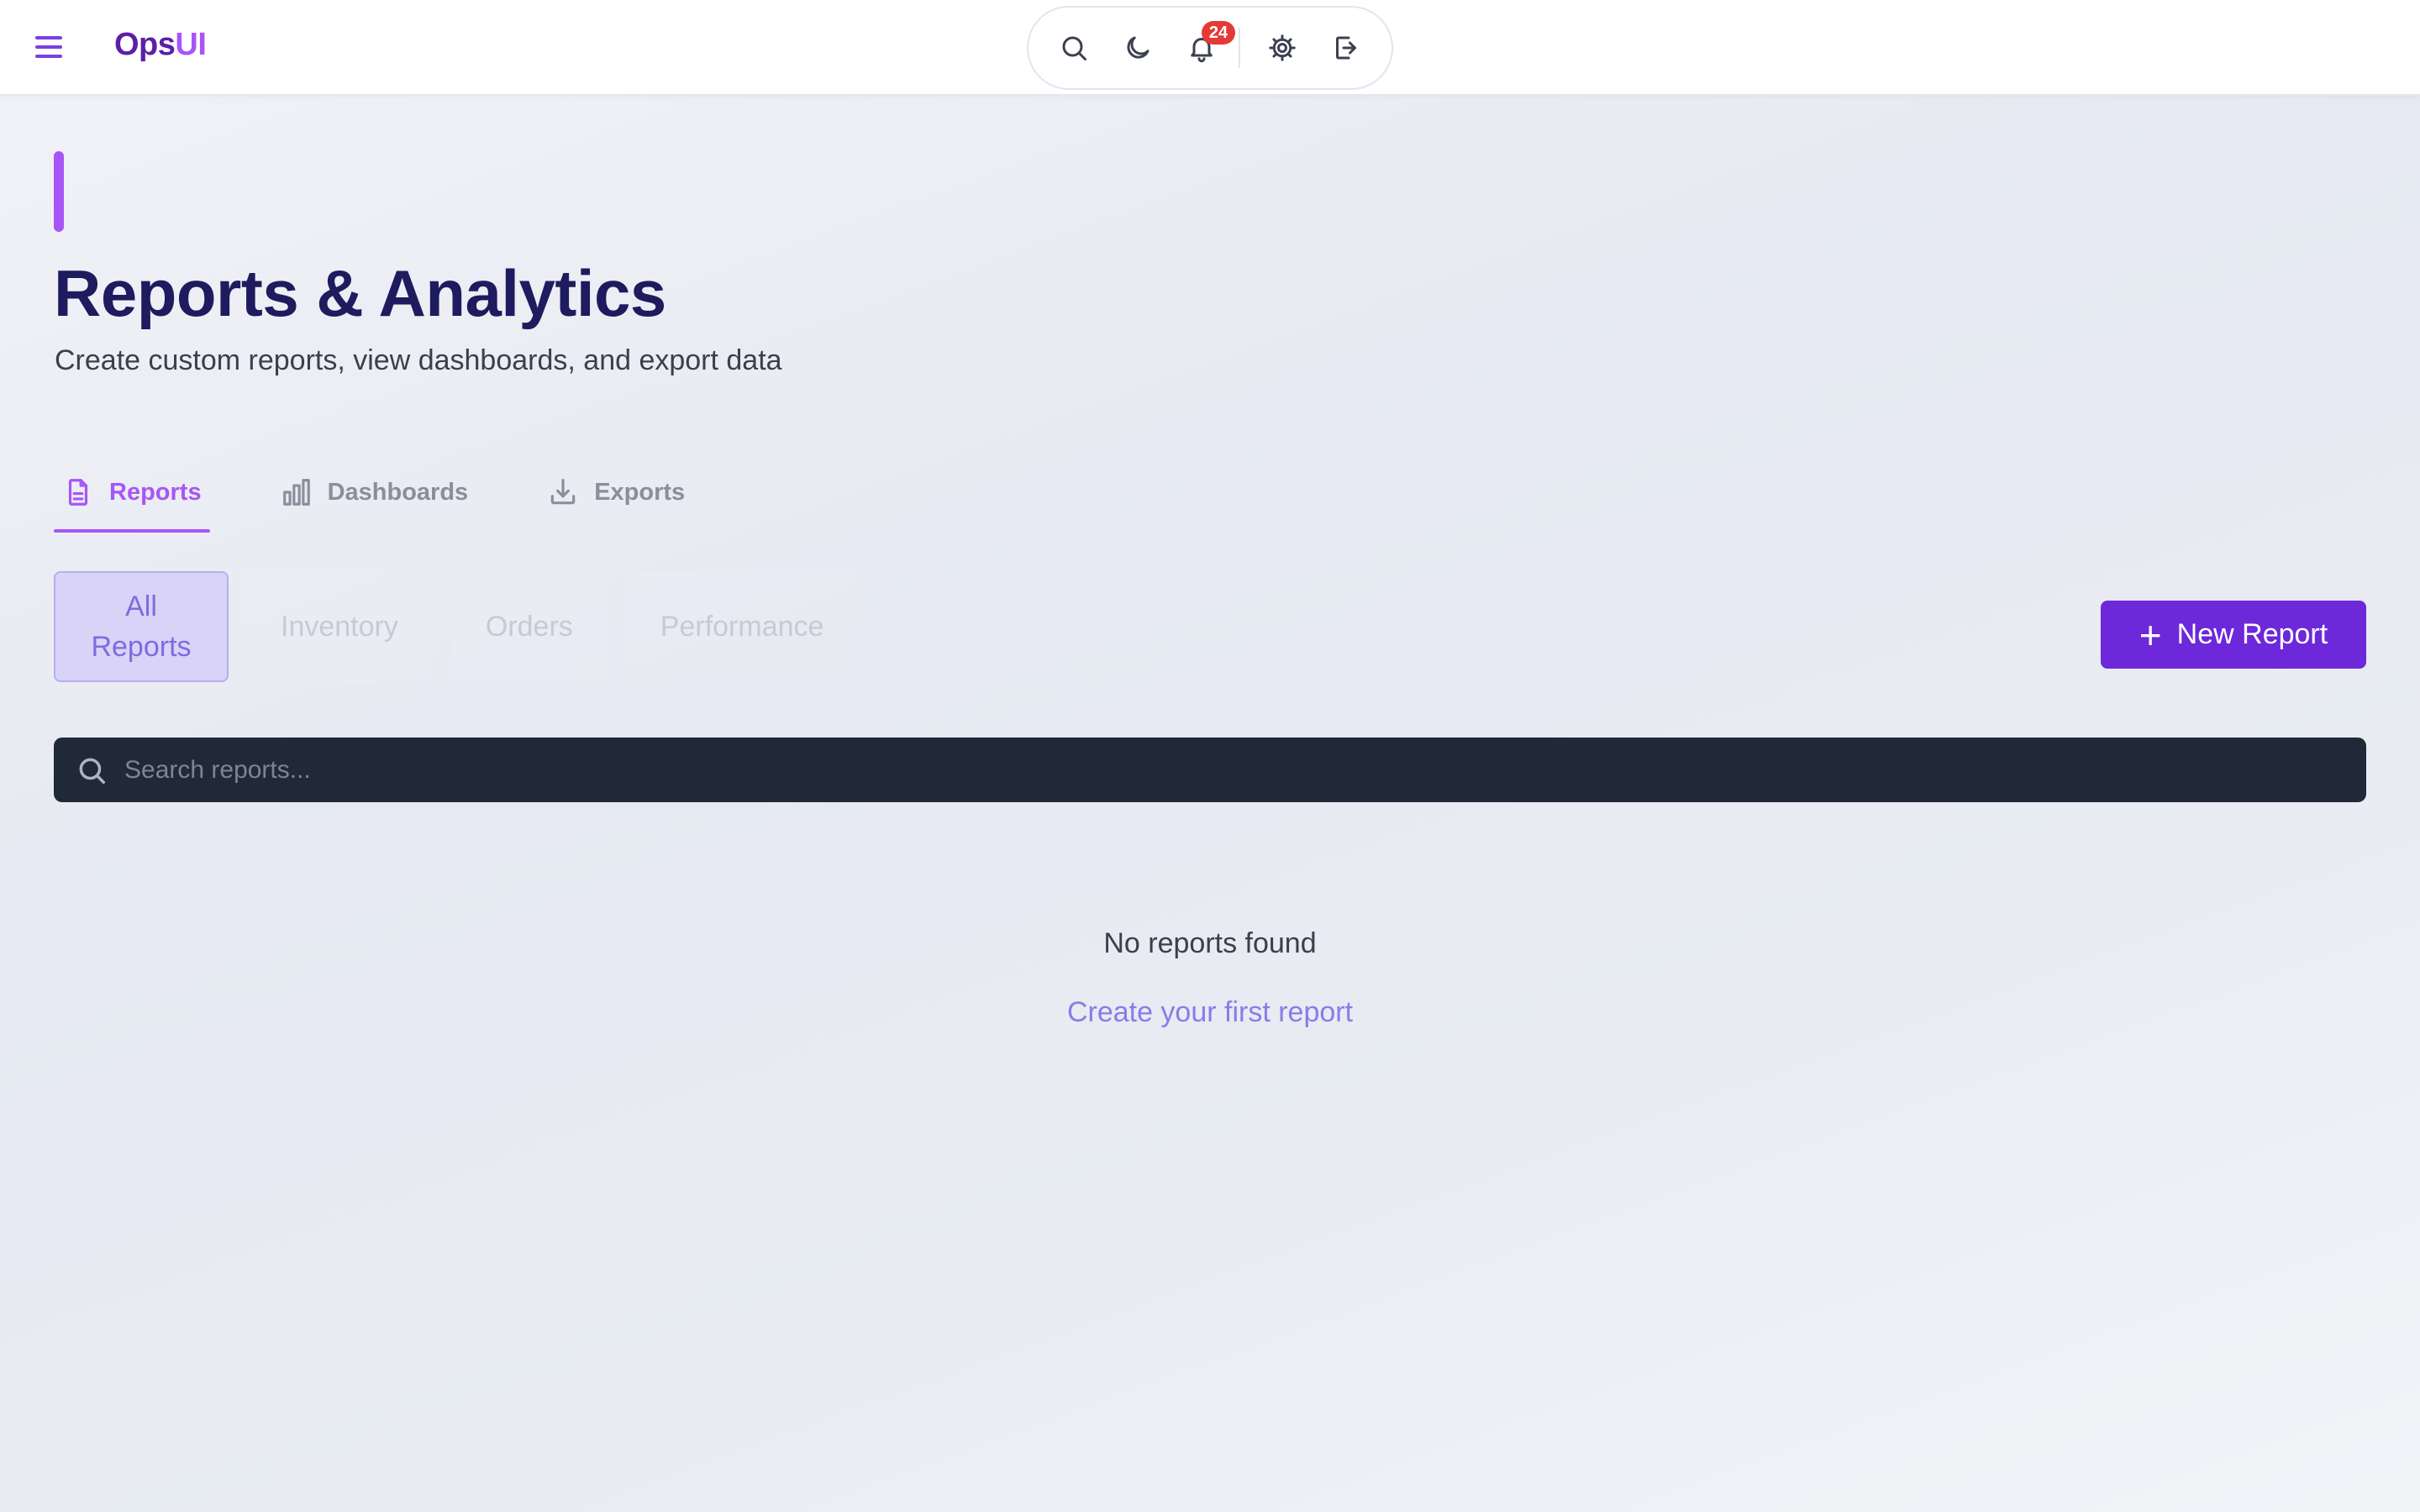  I want to click on tab-dashboards: Dashboards, so click(374, 492).